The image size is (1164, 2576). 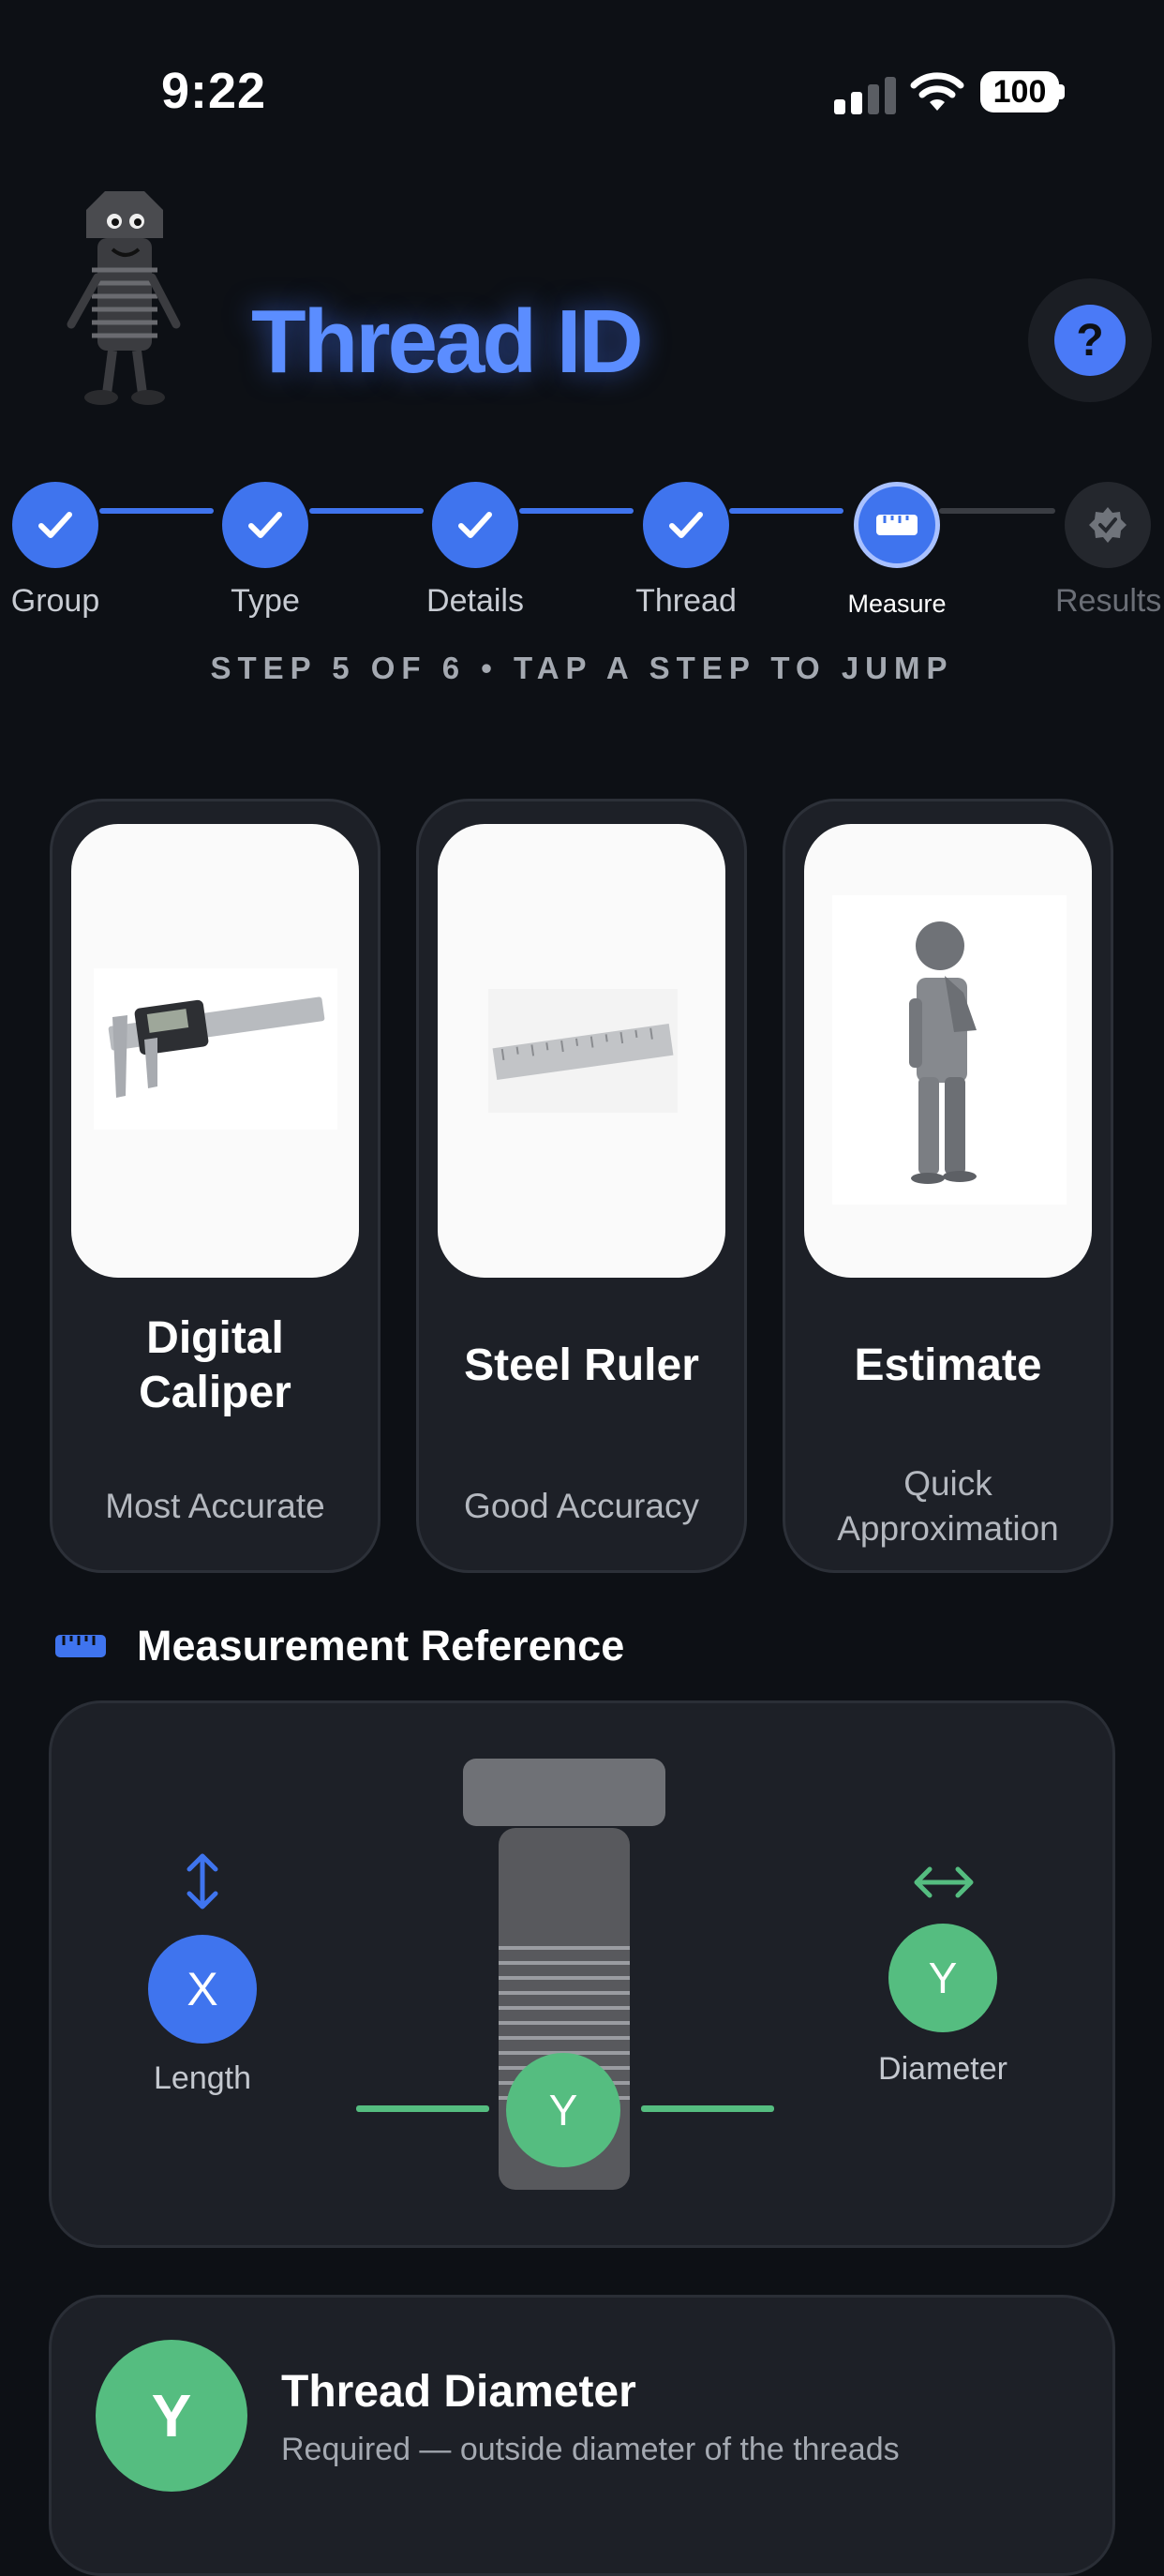 I want to click on step-results, so click(x=1108, y=525).